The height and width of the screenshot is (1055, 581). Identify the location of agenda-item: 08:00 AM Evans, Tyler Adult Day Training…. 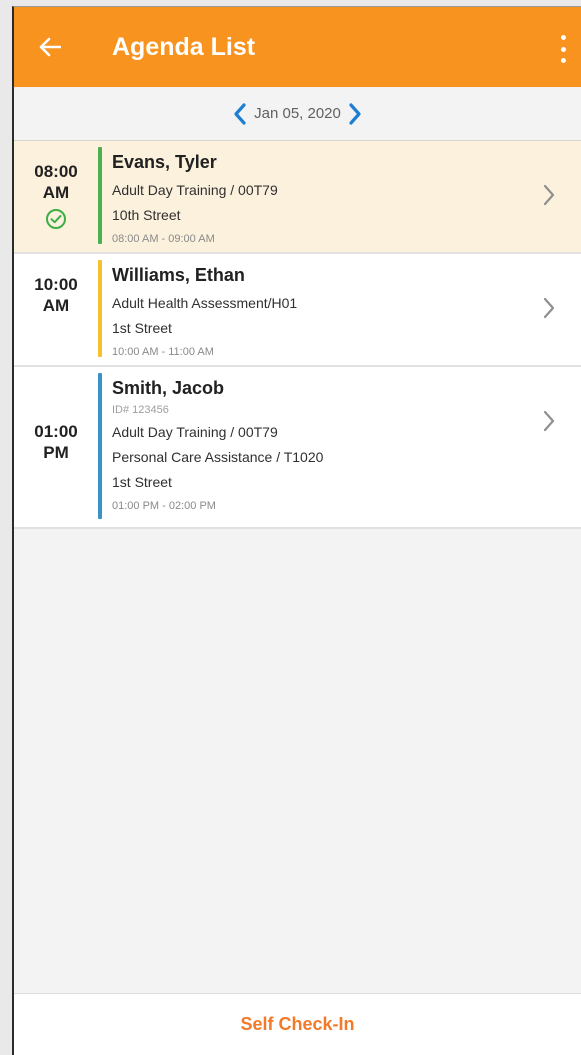
(297, 197).